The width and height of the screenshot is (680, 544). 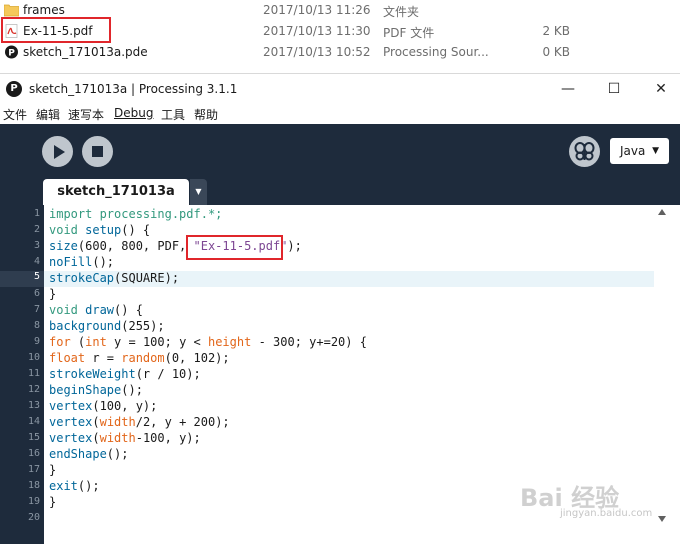 What do you see at coordinates (357, 537) in the screenshot?
I see `horizontal-scrollbar` at bounding box center [357, 537].